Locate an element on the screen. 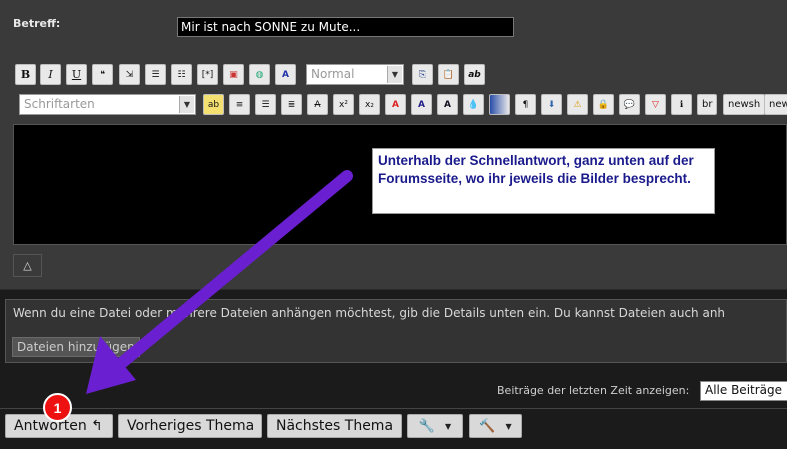 This screenshot has height=449, width=787. new-button: new is located at coordinates (775, 104).